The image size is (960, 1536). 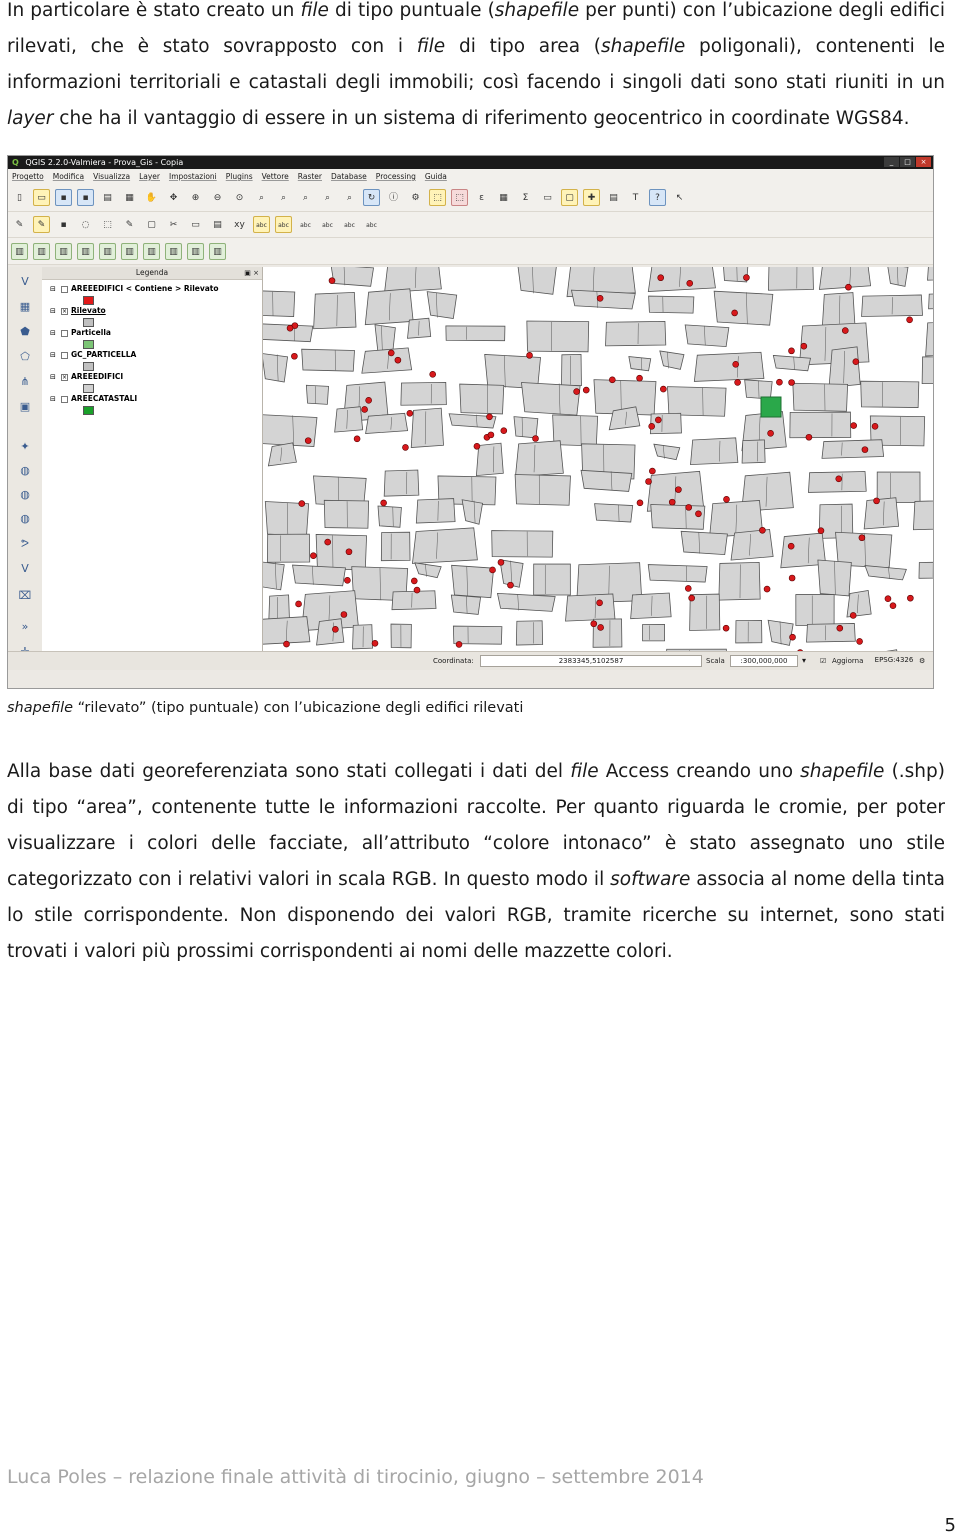 What do you see at coordinates (19, 224) in the screenshot?
I see `toggle-editing-icon: ✎` at bounding box center [19, 224].